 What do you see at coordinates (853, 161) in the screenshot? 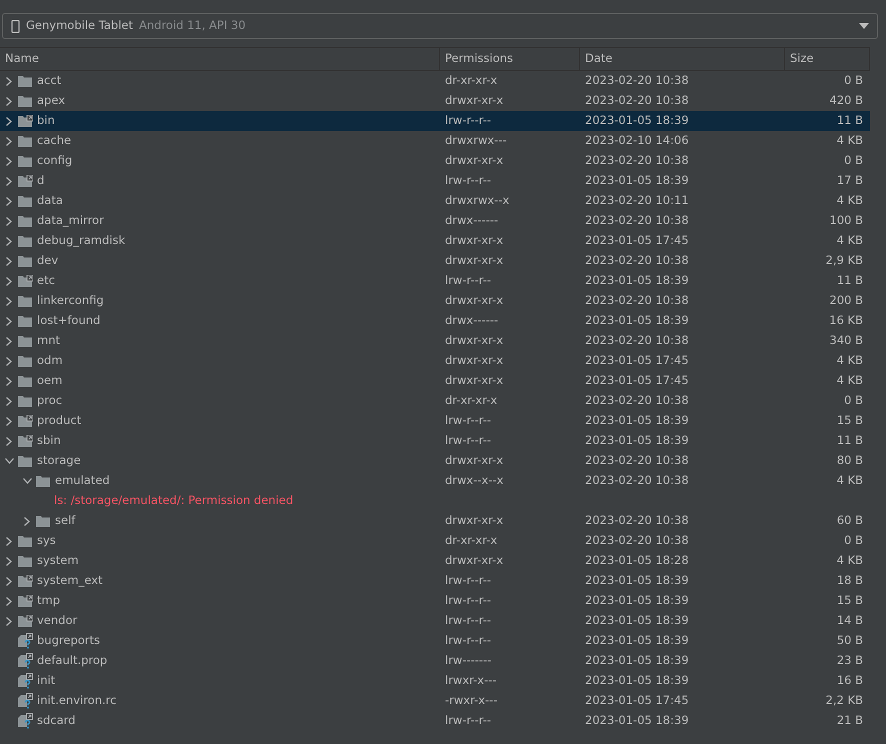
I see `size-cell-text: 0 B` at bounding box center [853, 161].